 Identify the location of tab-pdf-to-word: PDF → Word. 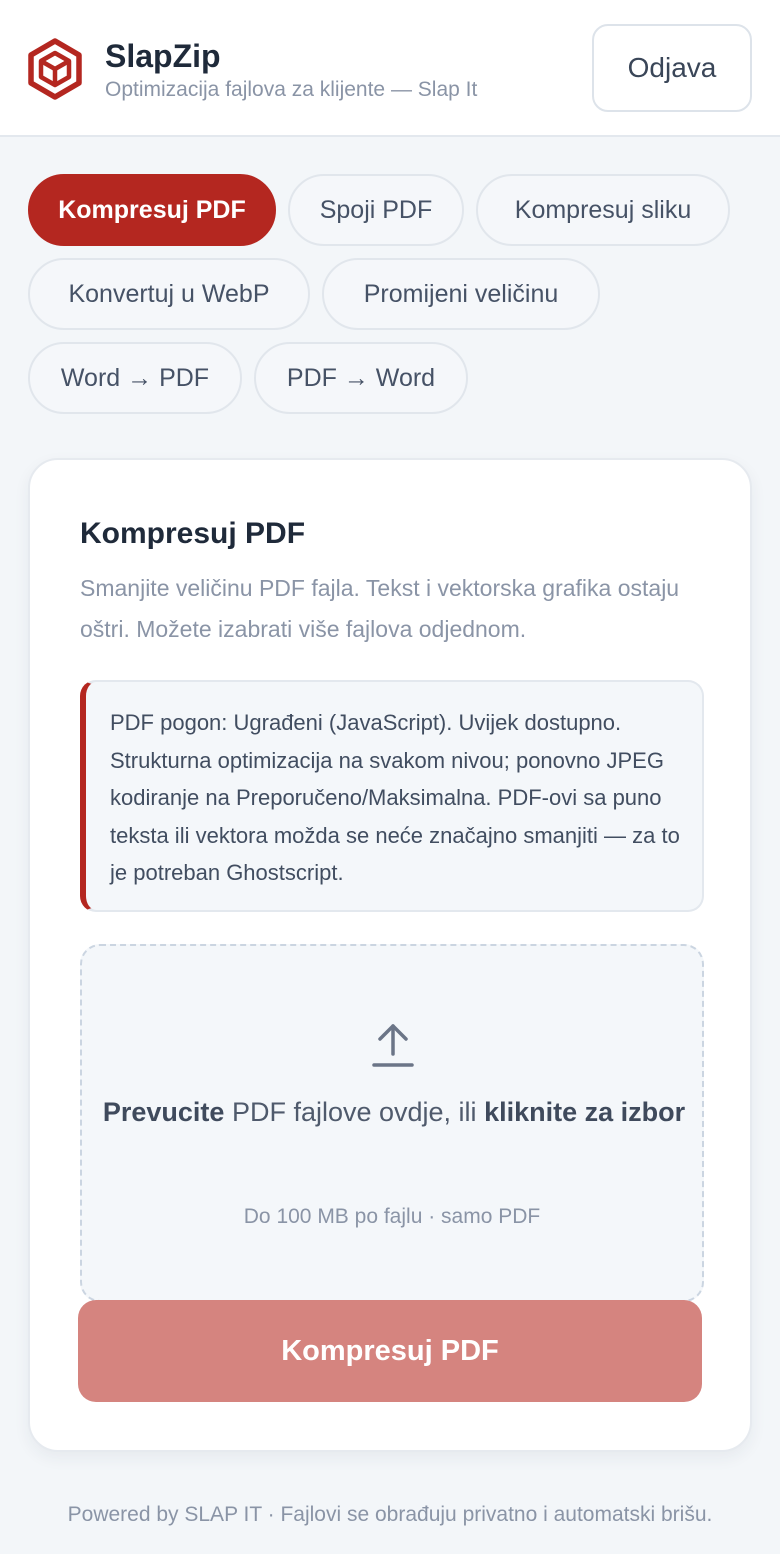
(361, 378).